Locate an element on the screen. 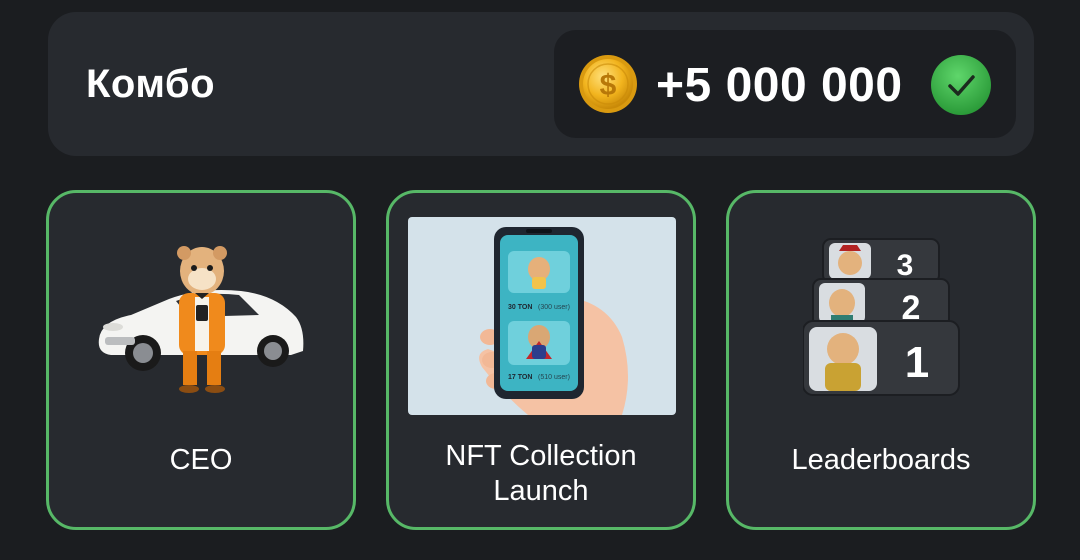  ceo-card-image is located at coordinates (201, 319).